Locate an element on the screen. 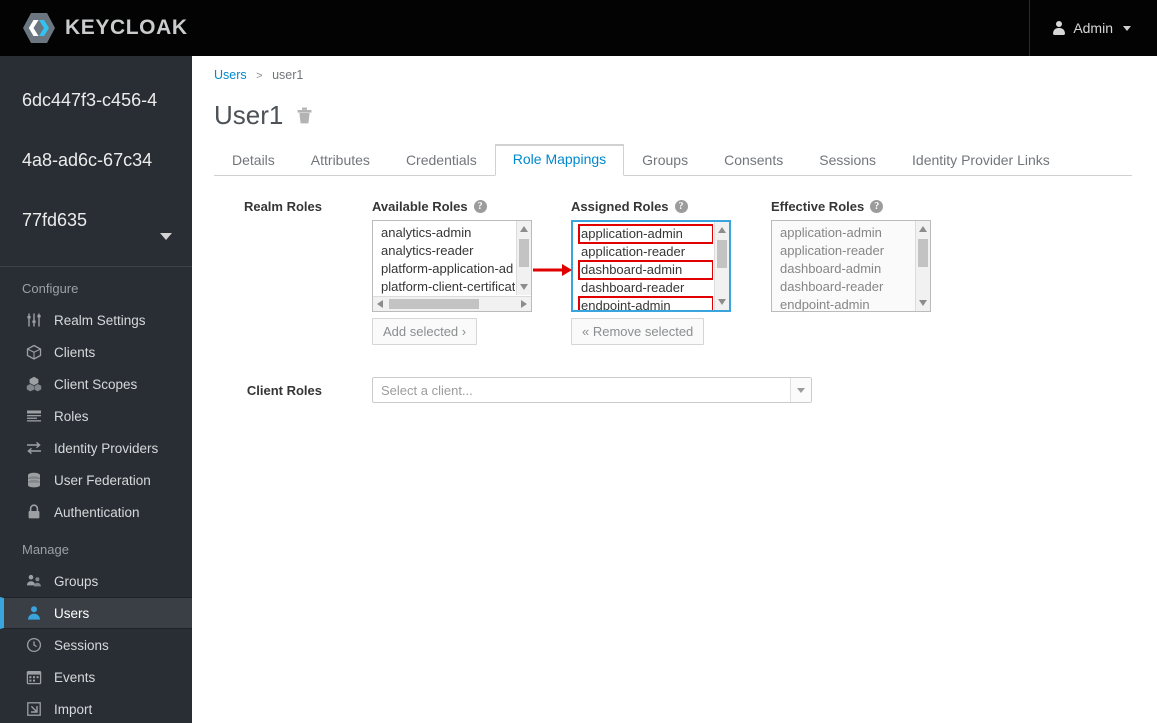  sidebar-item-import: Import is located at coordinates (96, 708).